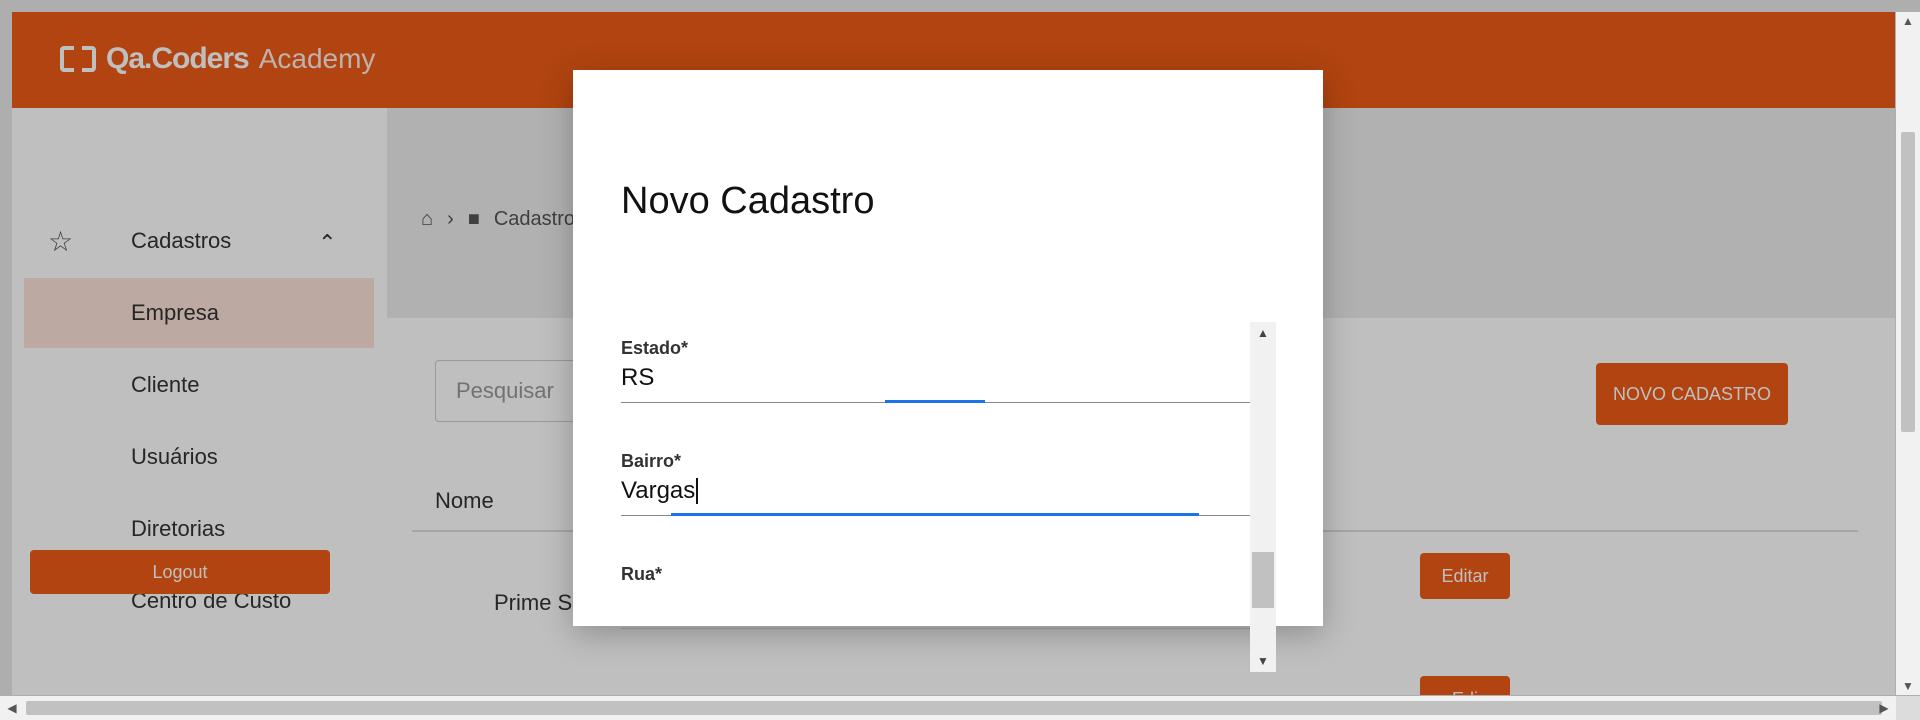 Image resolution: width=1920 pixels, height=720 pixels. I want to click on field-label-bairro: Bairro*, so click(651, 461).